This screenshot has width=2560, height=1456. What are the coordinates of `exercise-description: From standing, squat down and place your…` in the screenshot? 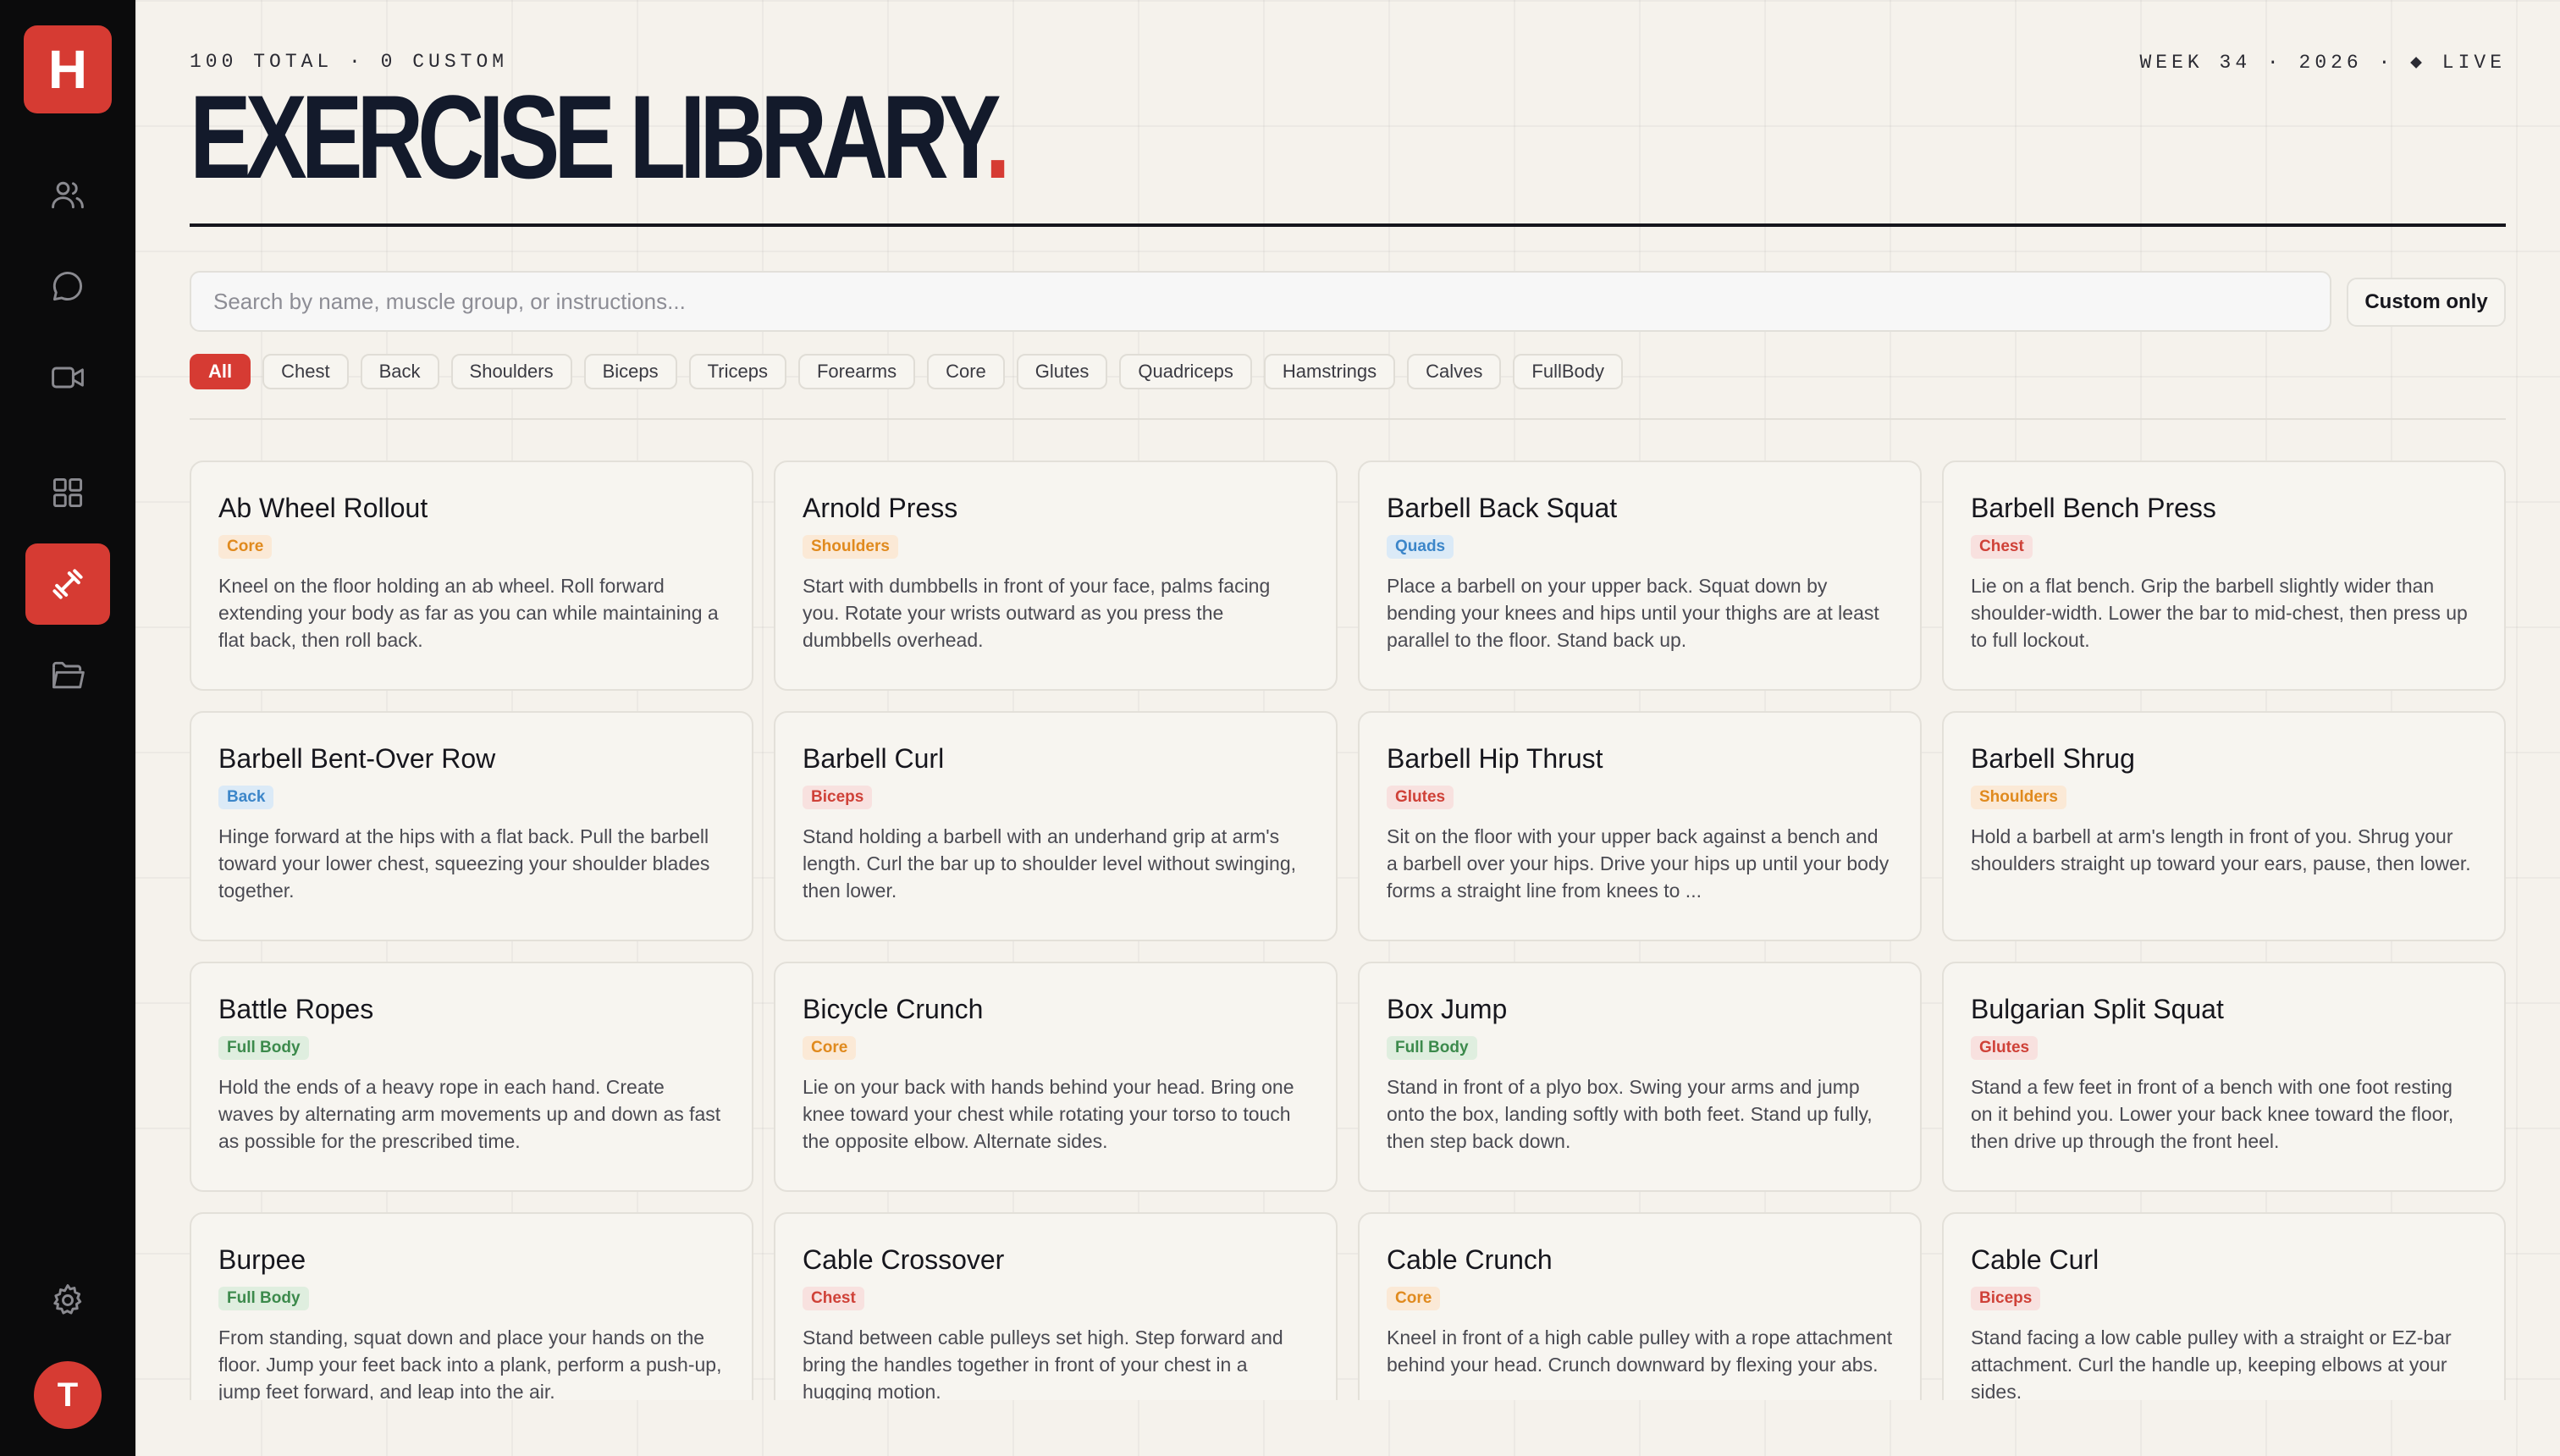 It's located at (470, 1363).